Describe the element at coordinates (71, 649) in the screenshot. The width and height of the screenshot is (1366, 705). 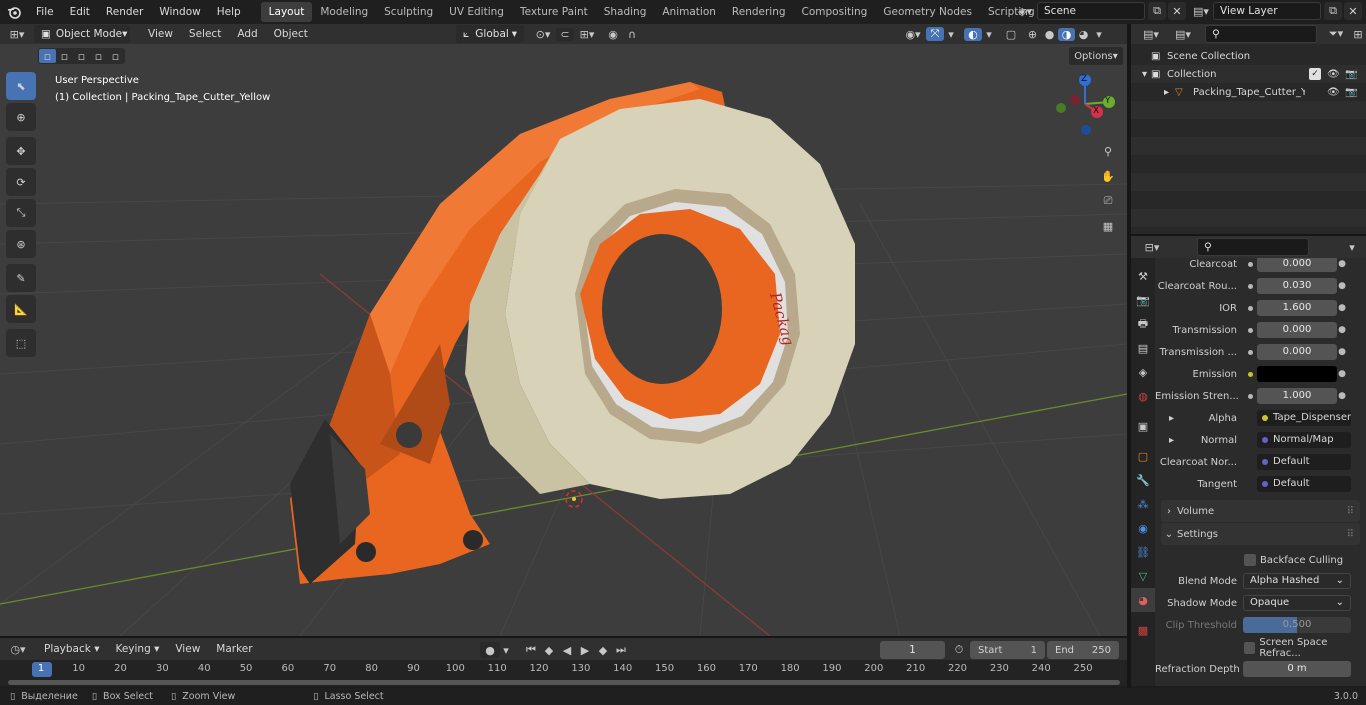
I see `timeline-menu-playback: Playback ▾` at that location.